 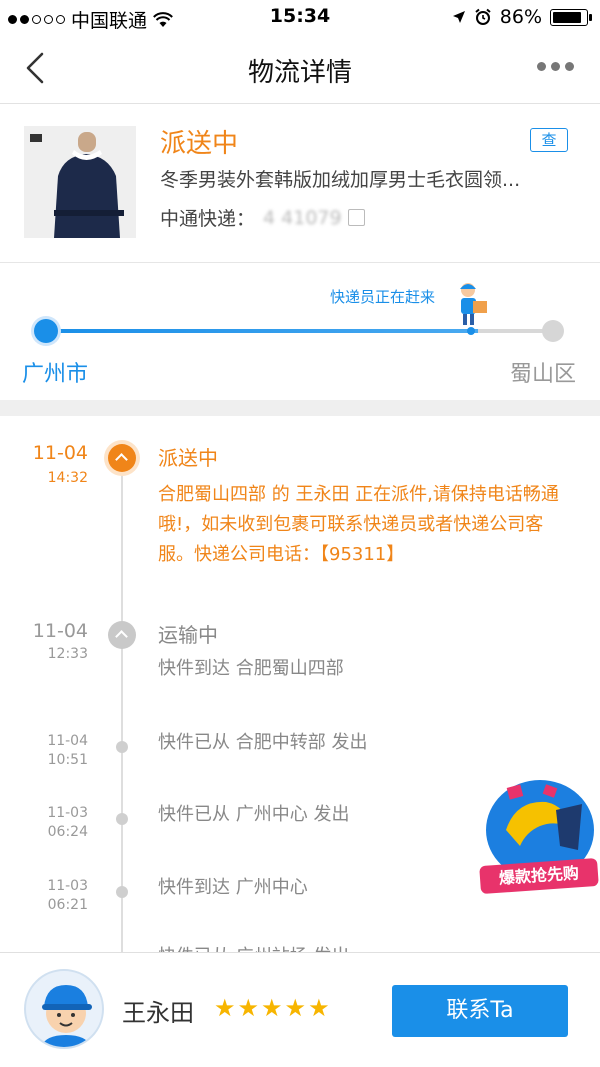 I want to click on query-button: 查, so click(x=549, y=140).